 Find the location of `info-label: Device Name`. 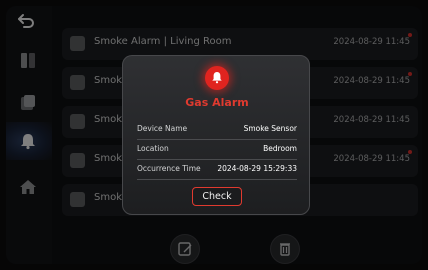

info-label: Device Name is located at coordinates (162, 128).